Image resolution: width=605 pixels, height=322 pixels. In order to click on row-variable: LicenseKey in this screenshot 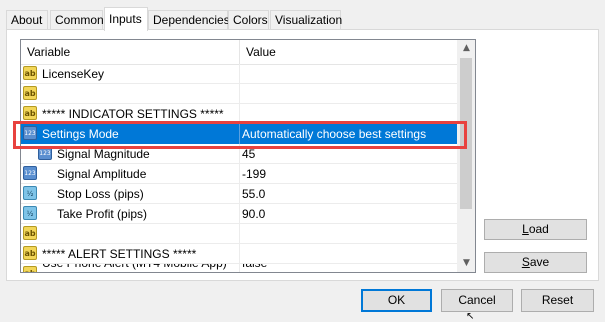, I will do `click(73, 74)`.